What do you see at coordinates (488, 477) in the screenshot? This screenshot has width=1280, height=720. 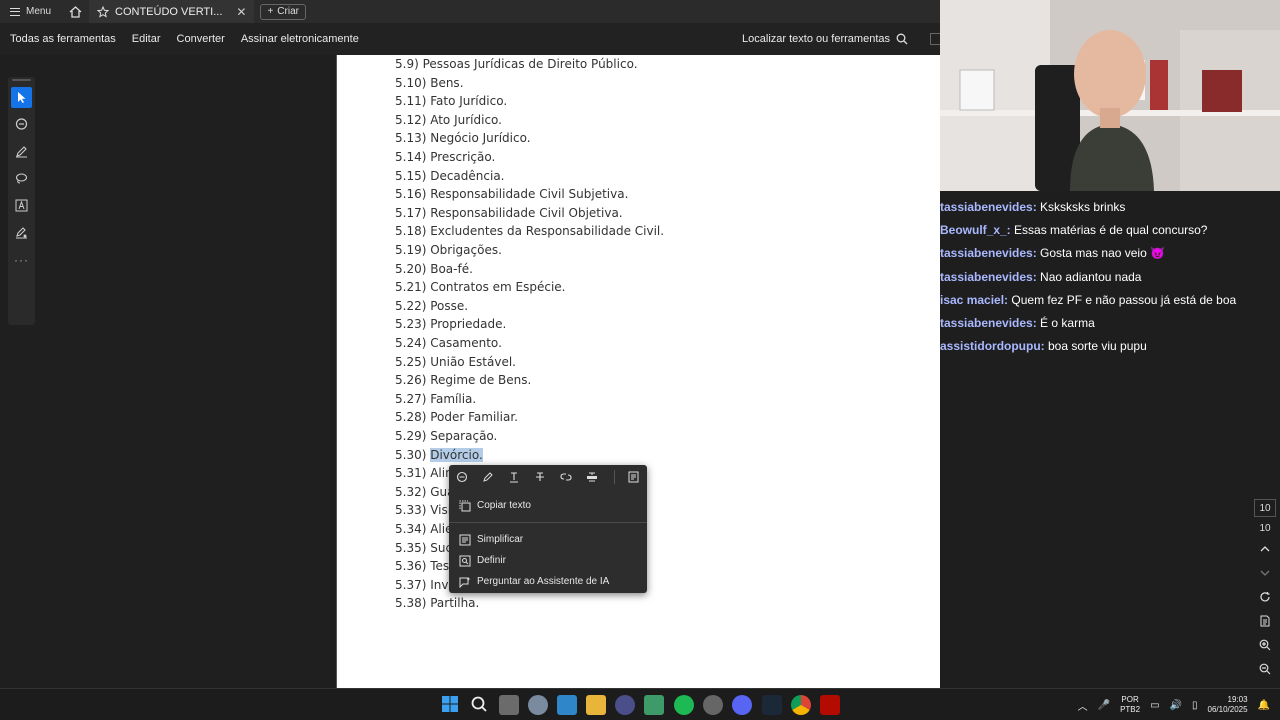 I see `highlight-icon` at bounding box center [488, 477].